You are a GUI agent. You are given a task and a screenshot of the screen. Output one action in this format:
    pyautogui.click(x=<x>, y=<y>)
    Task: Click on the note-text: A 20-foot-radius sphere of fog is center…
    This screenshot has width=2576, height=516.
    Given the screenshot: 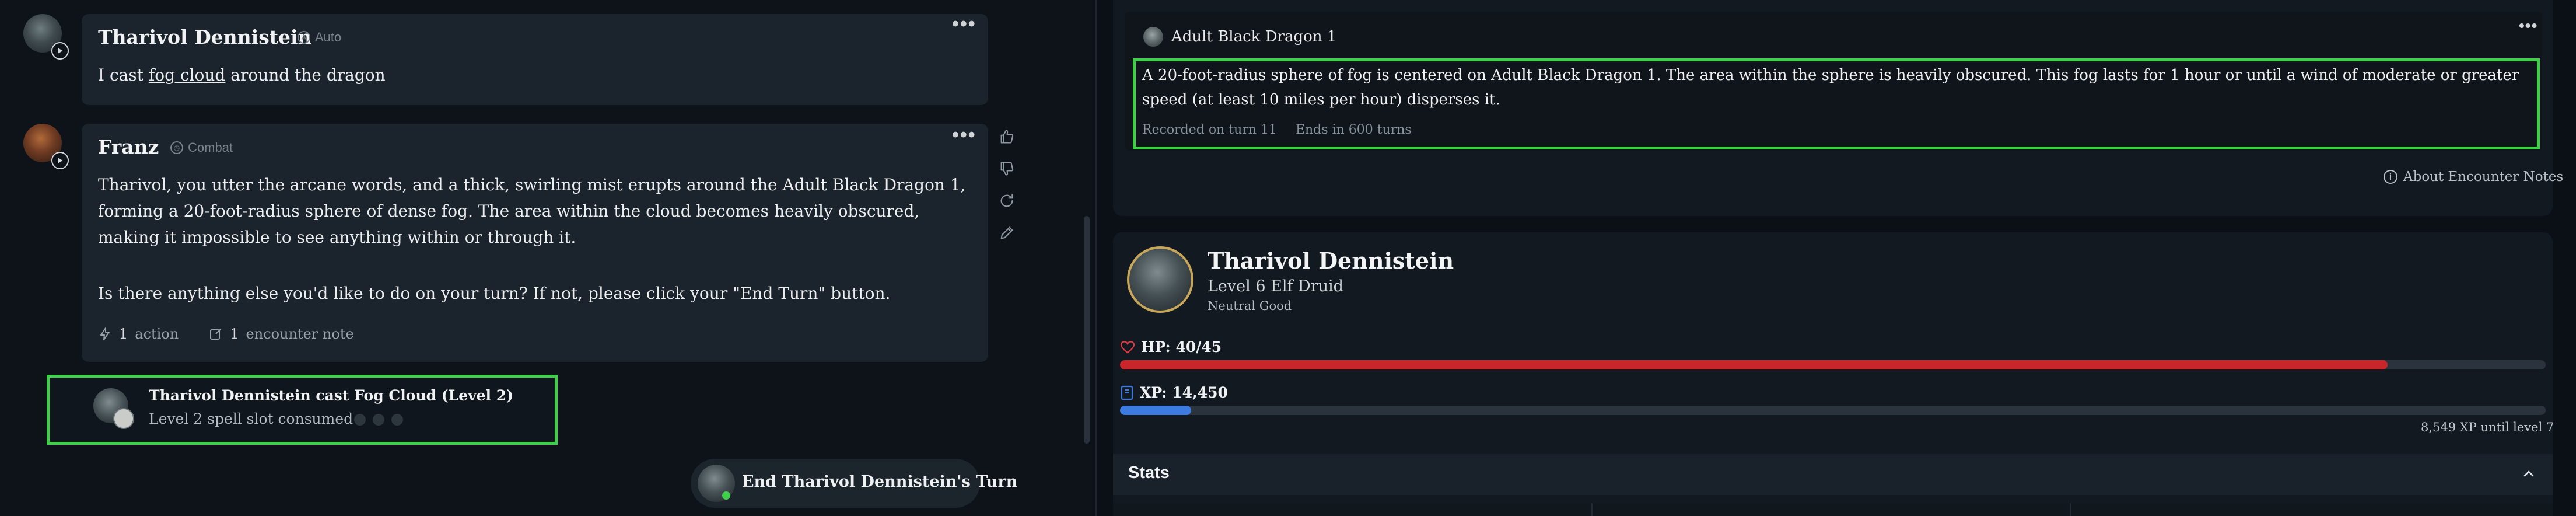 What is the action you would take?
    pyautogui.click(x=1831, y=88)
    